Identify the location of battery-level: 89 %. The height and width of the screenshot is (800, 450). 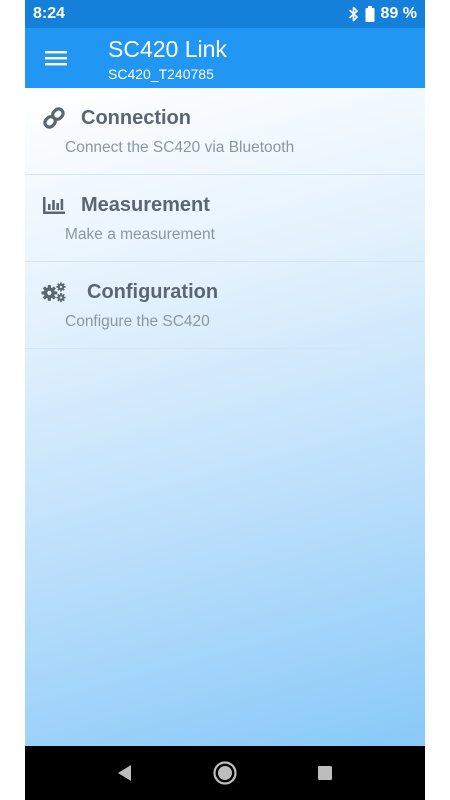
(398, 13).